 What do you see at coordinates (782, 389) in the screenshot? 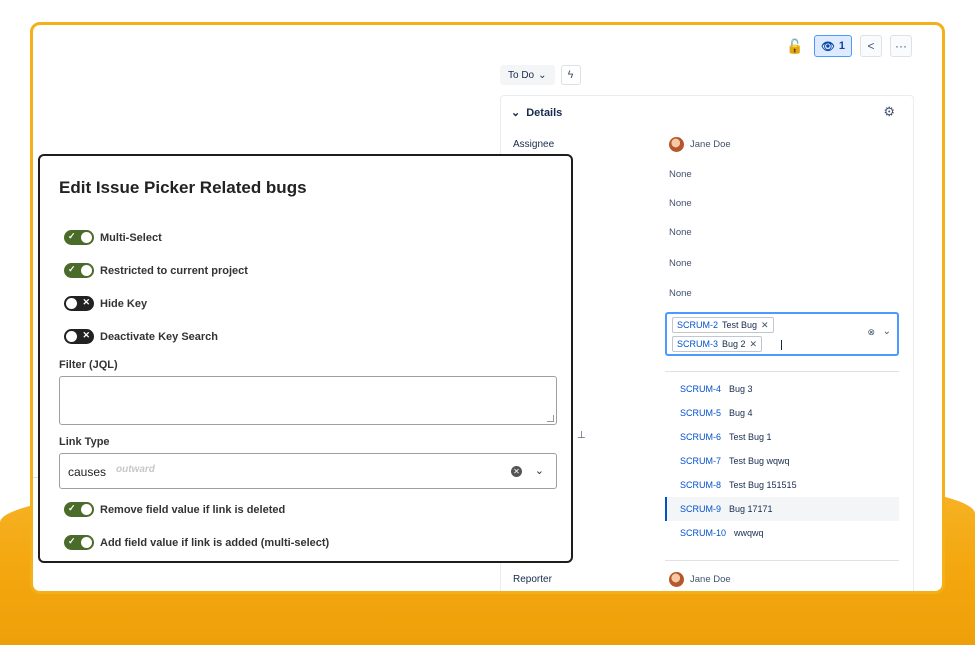
I see `list-item: SCRUM-4 Bug 3` at bounding box center [782, 389].